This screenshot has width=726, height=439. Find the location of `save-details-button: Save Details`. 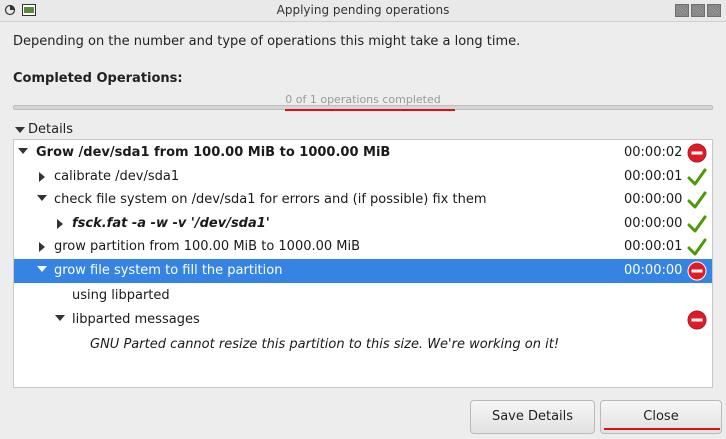

save-details-button: Save Details is located at coordinates (532, 417).